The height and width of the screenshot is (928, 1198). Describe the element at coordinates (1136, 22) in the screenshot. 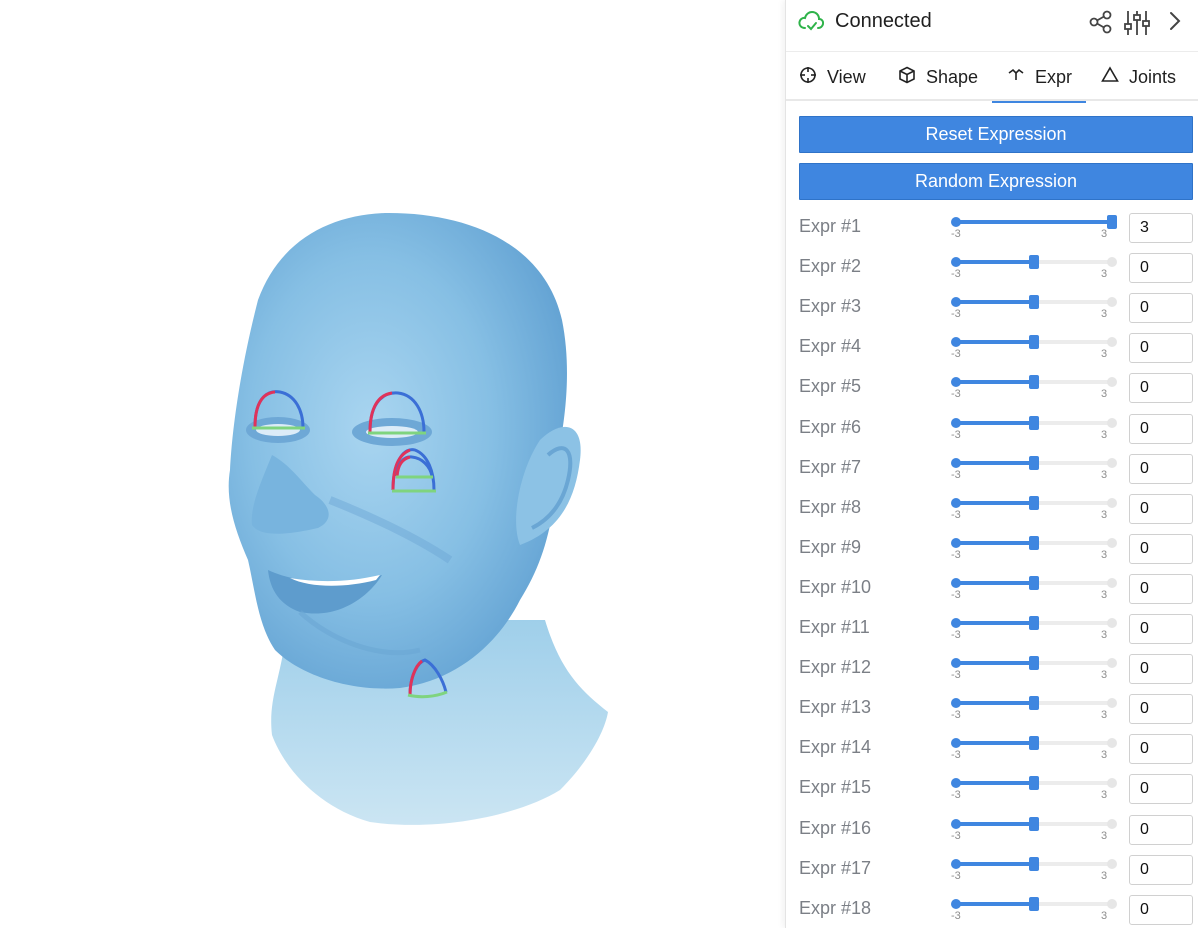

I see `sliders-icon` at that location.